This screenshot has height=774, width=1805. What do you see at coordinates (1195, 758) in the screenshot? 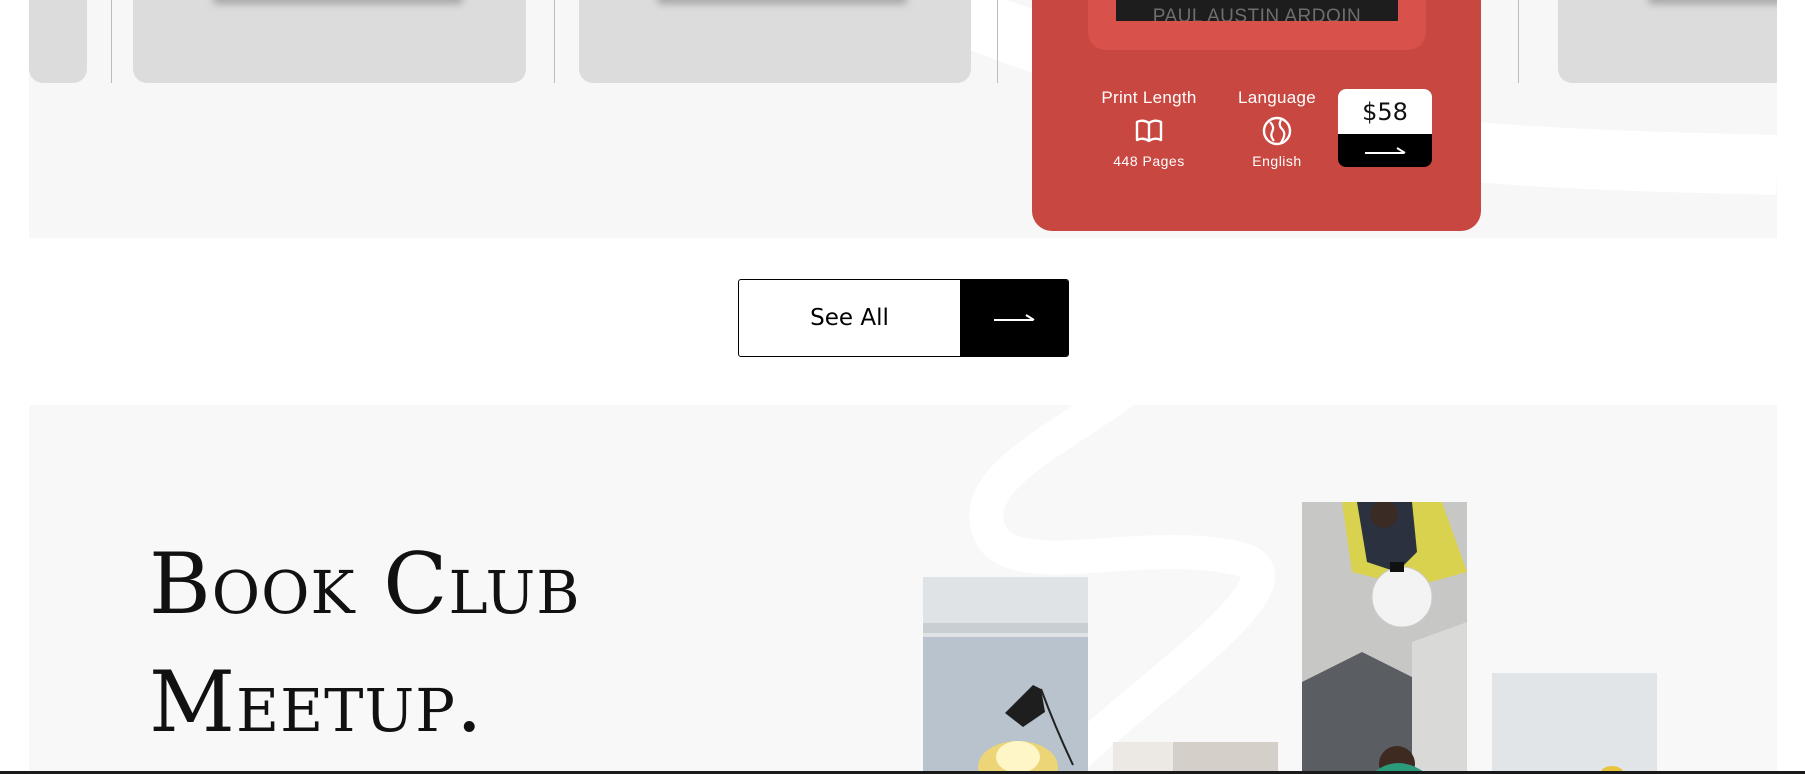
I see `photo-room` at bounding box center [1195, 758].